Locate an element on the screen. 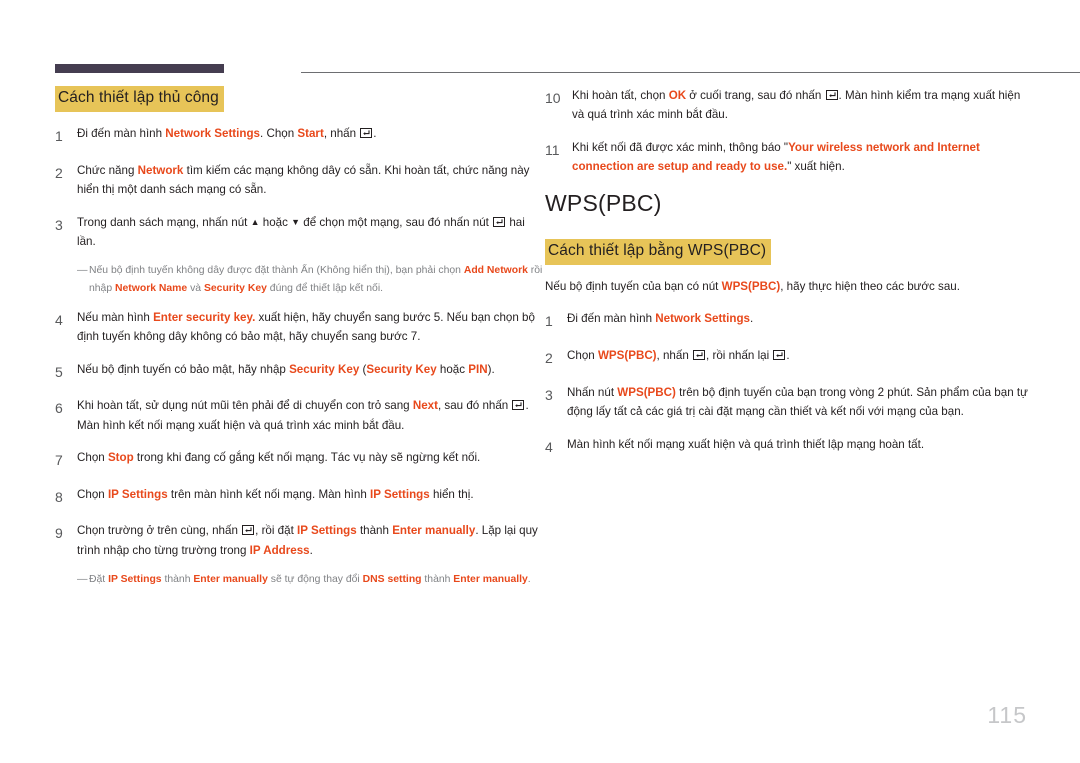 The image size is (1080, 763). accent-term: Start is located at coordinates (310, 133).